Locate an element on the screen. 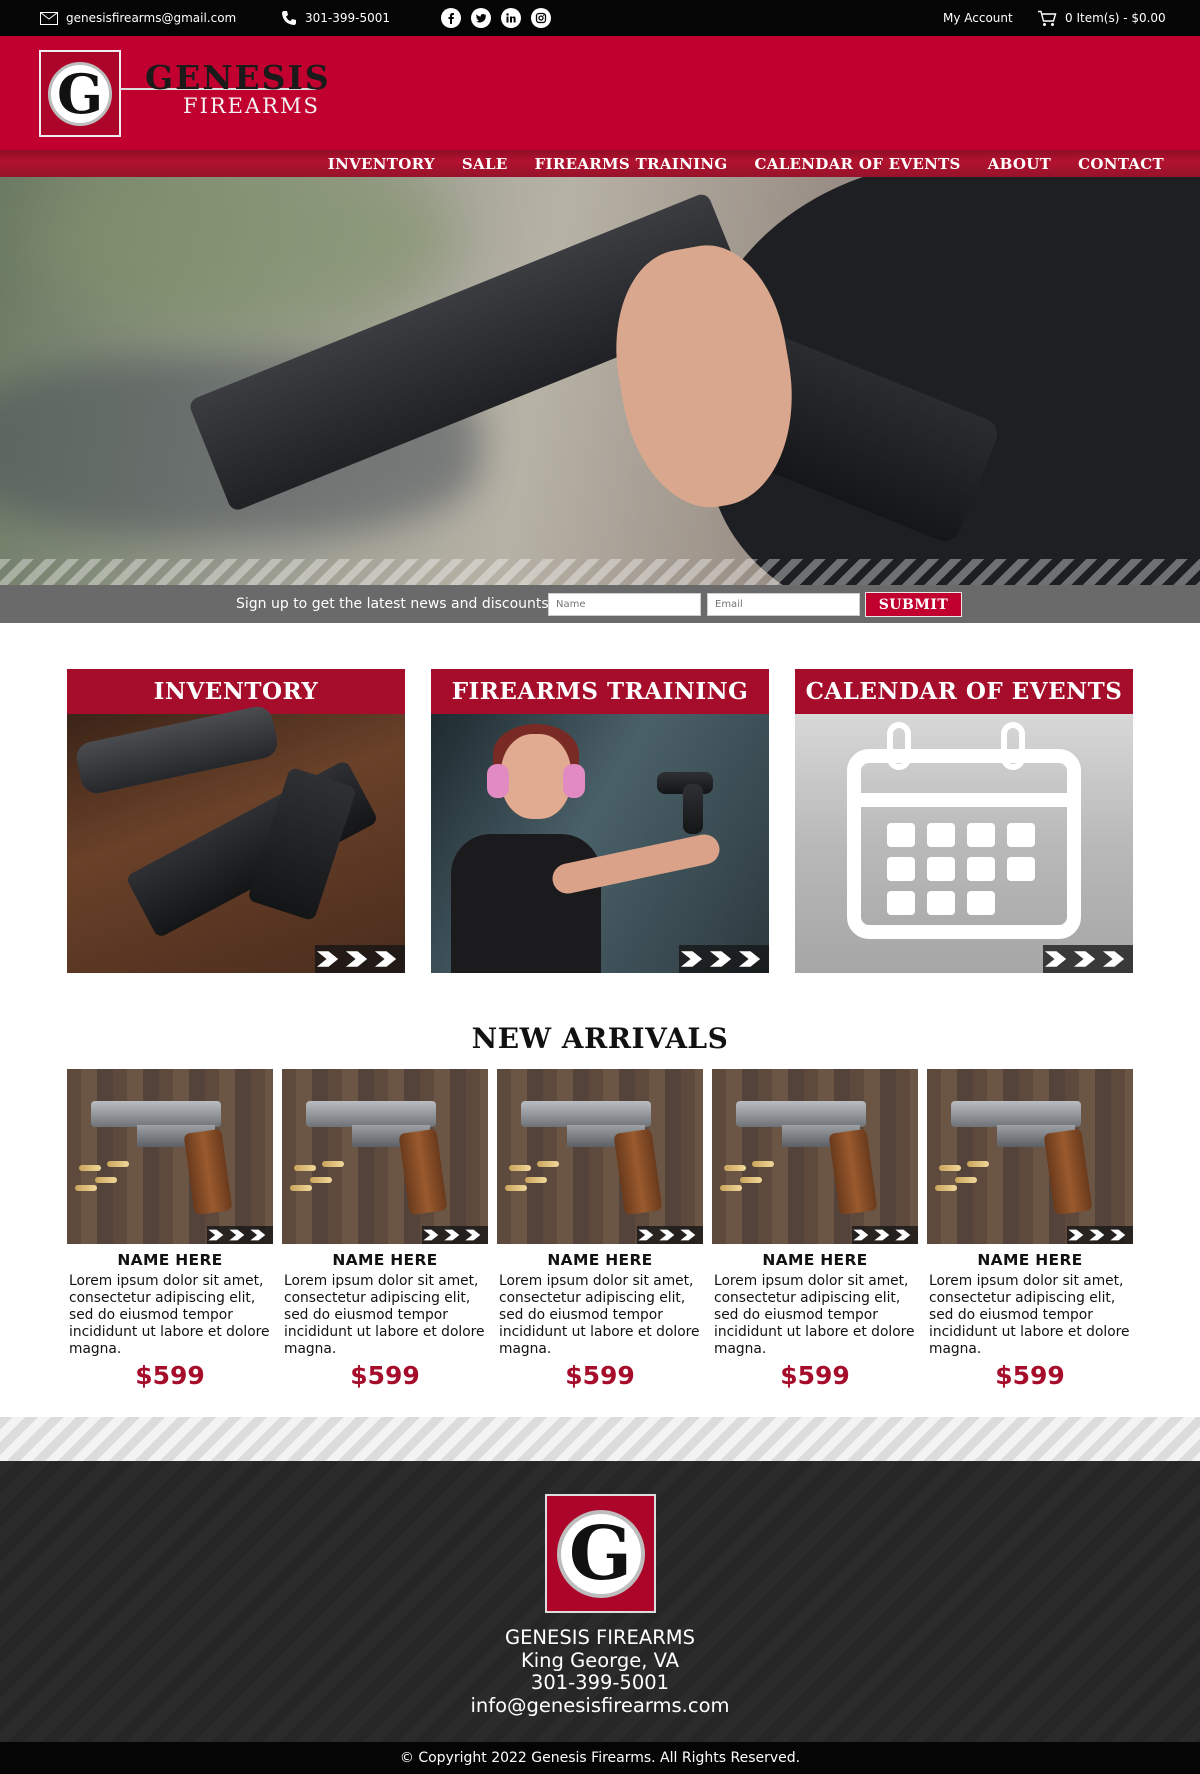 Image resolution: width=1200 pixels, height=1774 pixels. training-image is located at coordinates (600, 843).